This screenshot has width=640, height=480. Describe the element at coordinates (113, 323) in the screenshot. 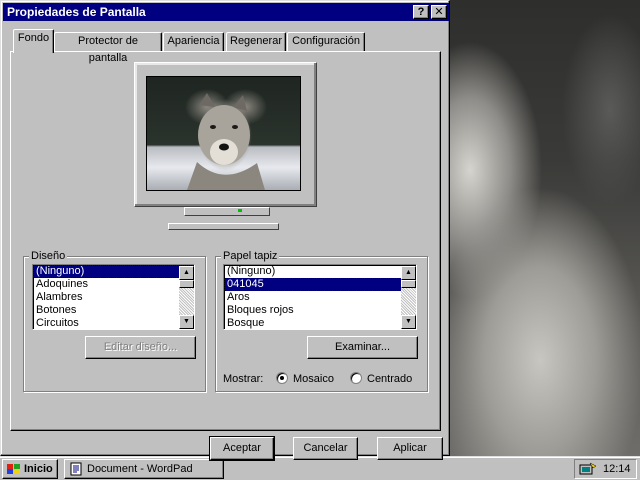

I see `list-item: Circuitos` at that location.